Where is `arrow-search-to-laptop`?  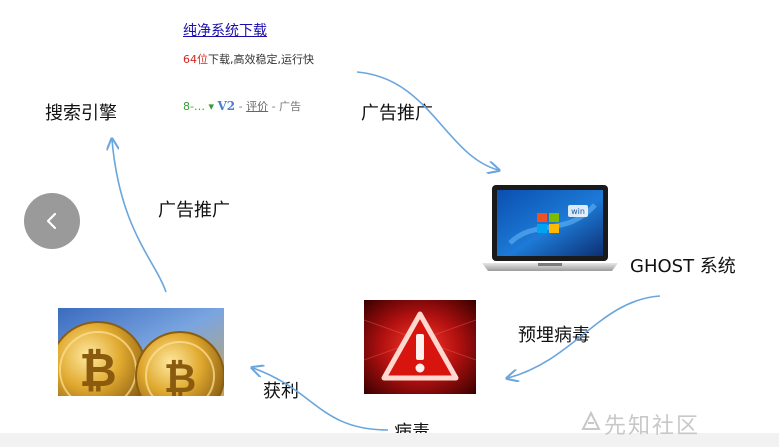
arrow-search-to-laptop is located at coordinates (427, 120).